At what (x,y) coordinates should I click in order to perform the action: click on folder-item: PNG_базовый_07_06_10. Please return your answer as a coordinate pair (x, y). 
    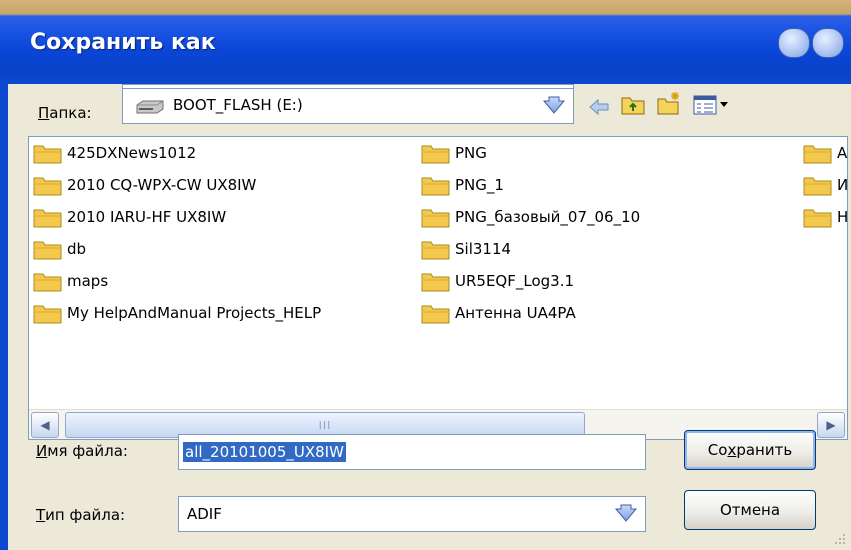
    Looking at the image, I should click on (530, 217).